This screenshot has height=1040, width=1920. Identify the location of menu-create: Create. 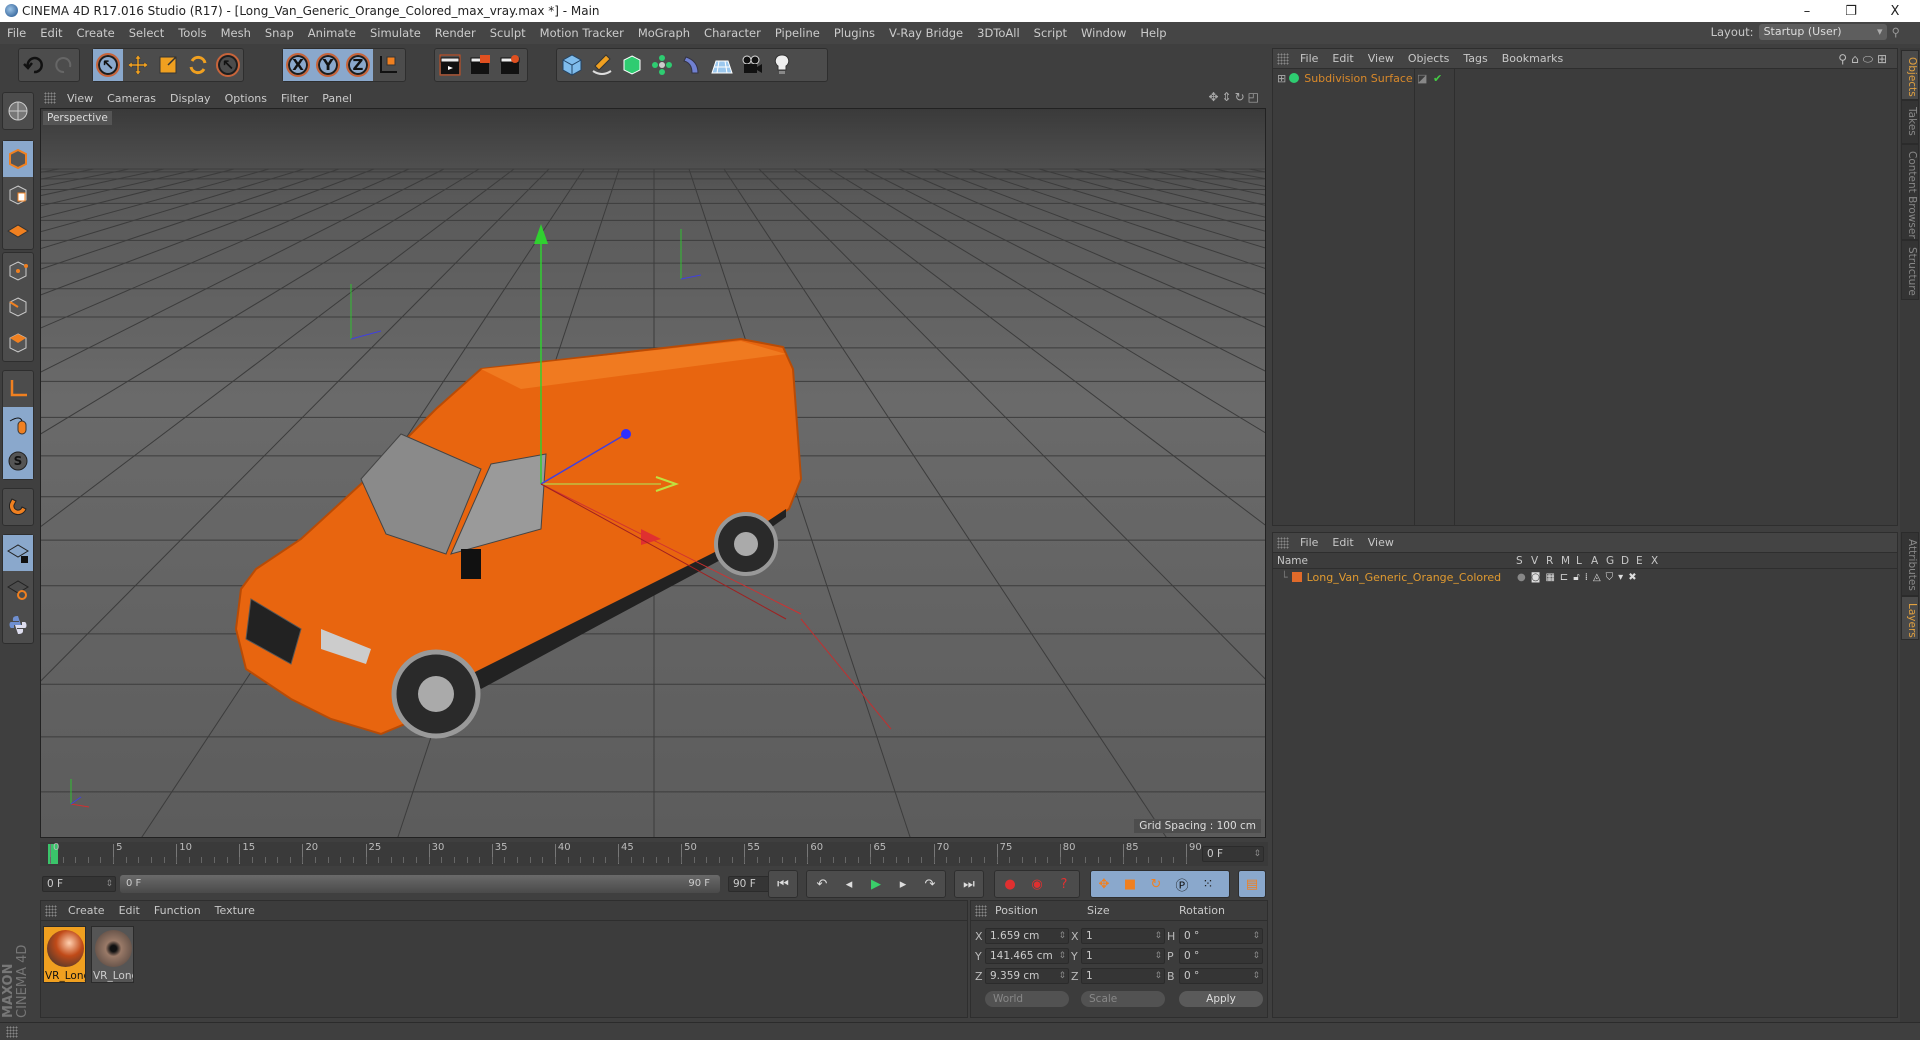
(96, 33).